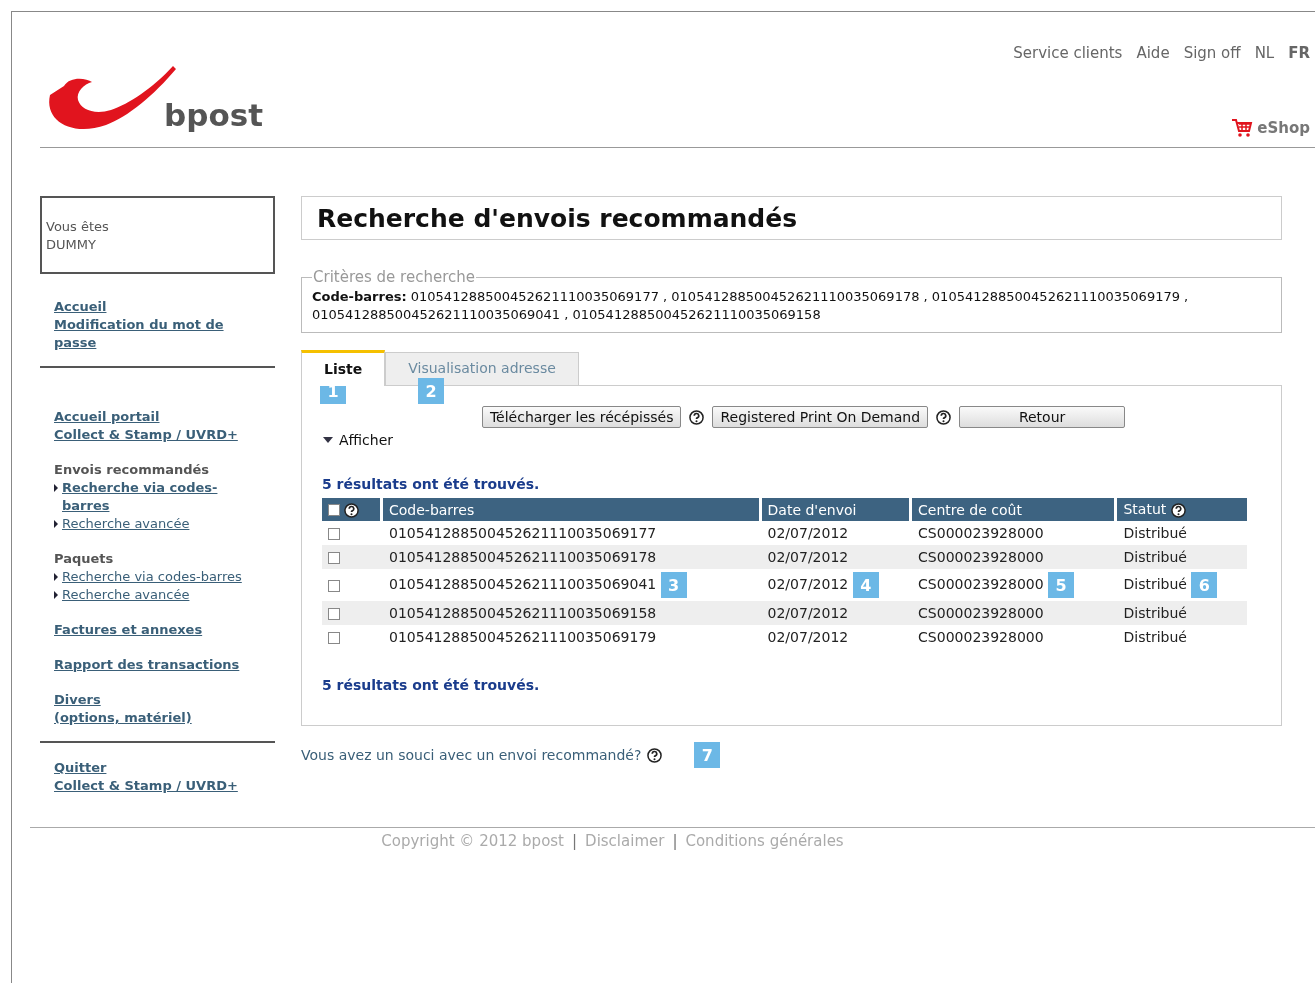  What do you see at coordinates (147, 665) in the screenshot?
I see `sidebar-link: Rapport des transactions` at bounding box center [147, 665].